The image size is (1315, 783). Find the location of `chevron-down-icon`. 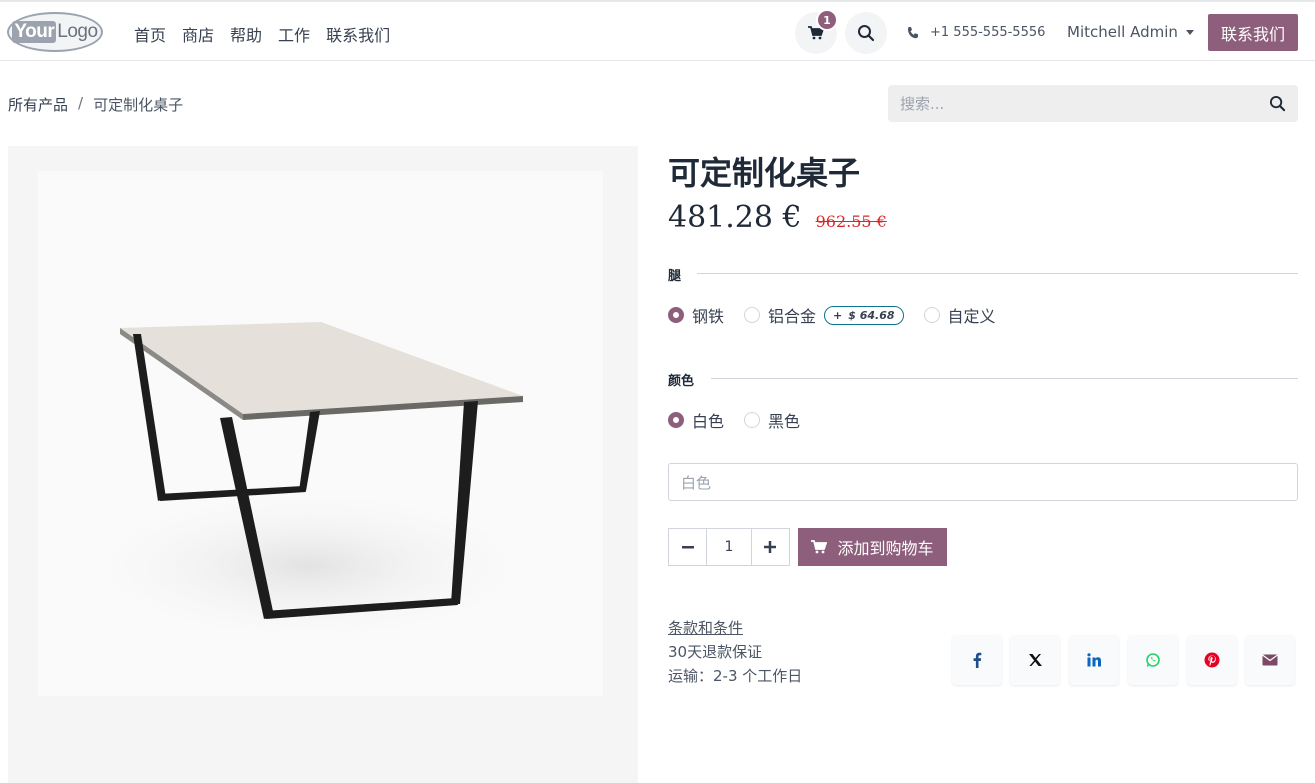

chevron-down-icon is located at coordinates (1189, 32).